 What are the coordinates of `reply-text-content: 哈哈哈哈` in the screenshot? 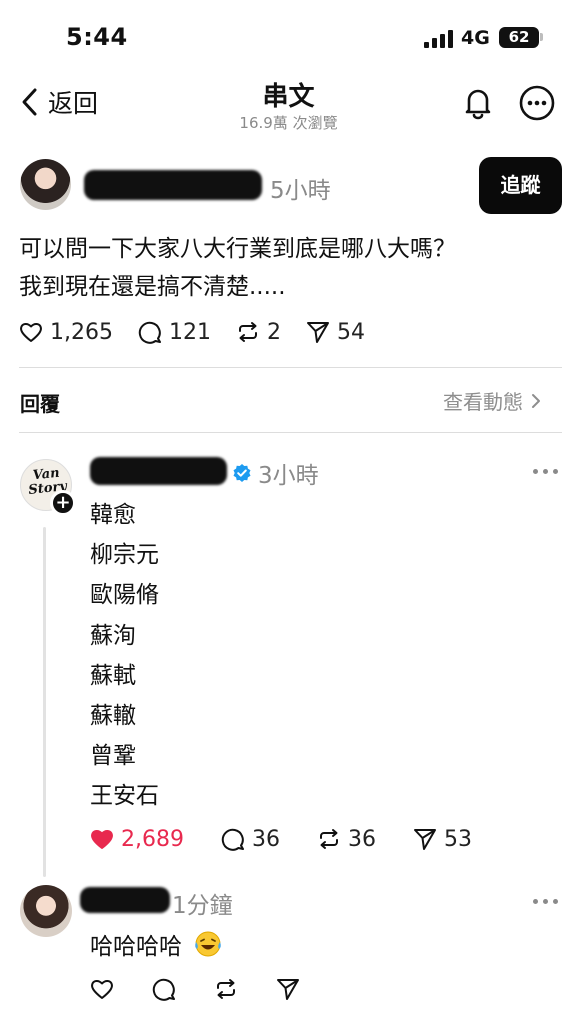 It's located at (136, 947).